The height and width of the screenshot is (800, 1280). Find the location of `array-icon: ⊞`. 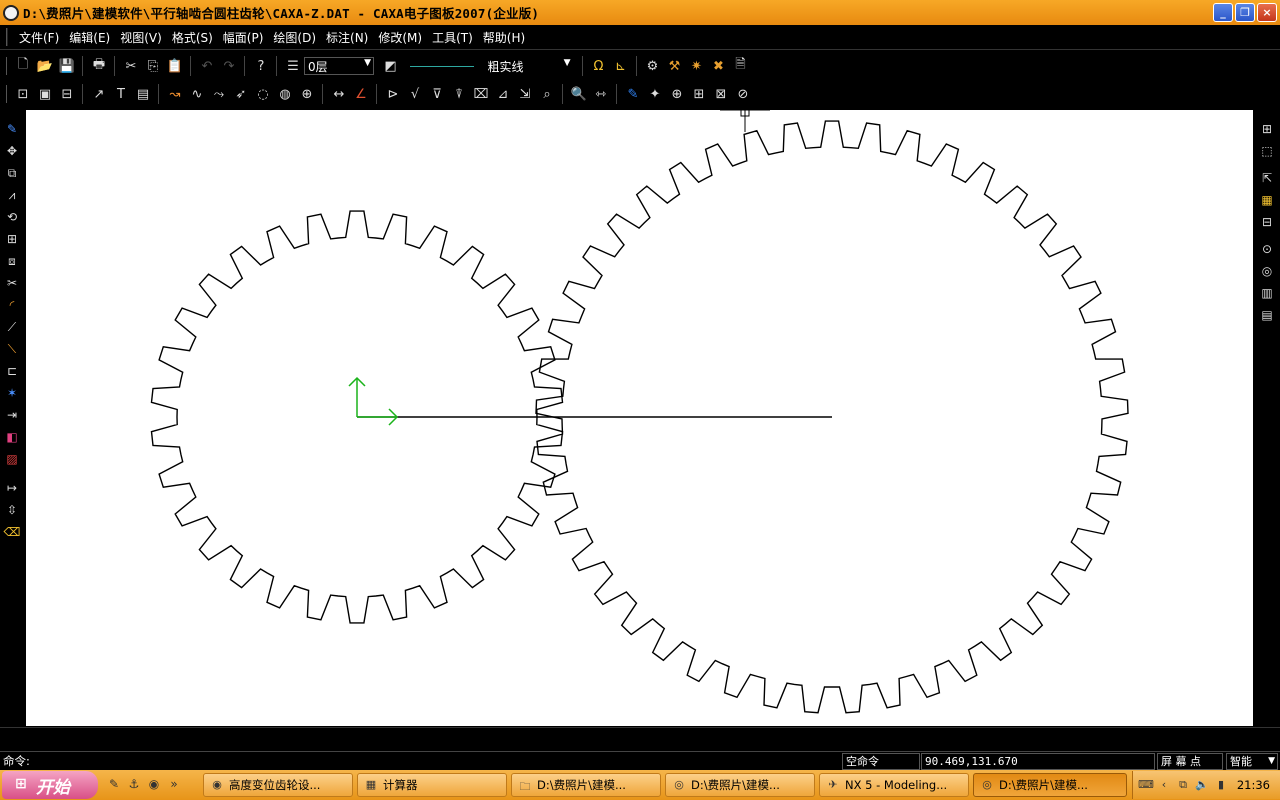

array-icon: ⊞ is located at coordinates (12, 239).